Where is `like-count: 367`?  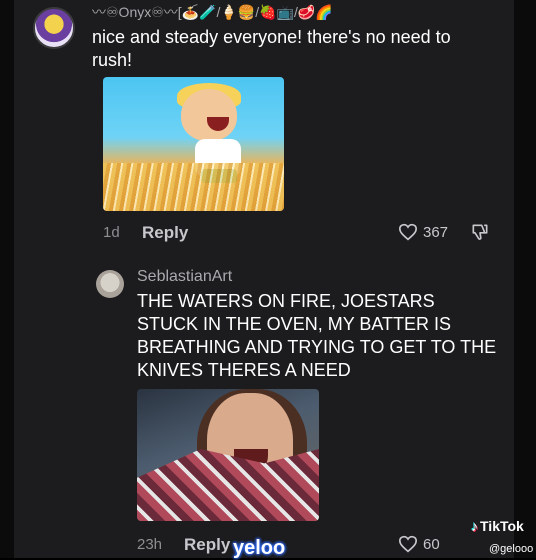
like-count: 367 is located at coordinates (436, 232).